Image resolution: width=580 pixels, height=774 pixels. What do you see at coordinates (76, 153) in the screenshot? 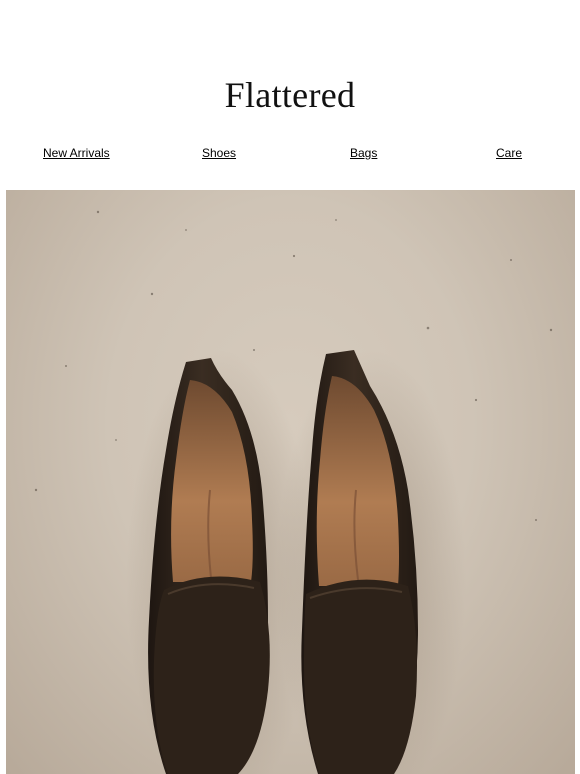
I see `nav-new-arrivals: New Arrivals` at bounding box center [76, 153].